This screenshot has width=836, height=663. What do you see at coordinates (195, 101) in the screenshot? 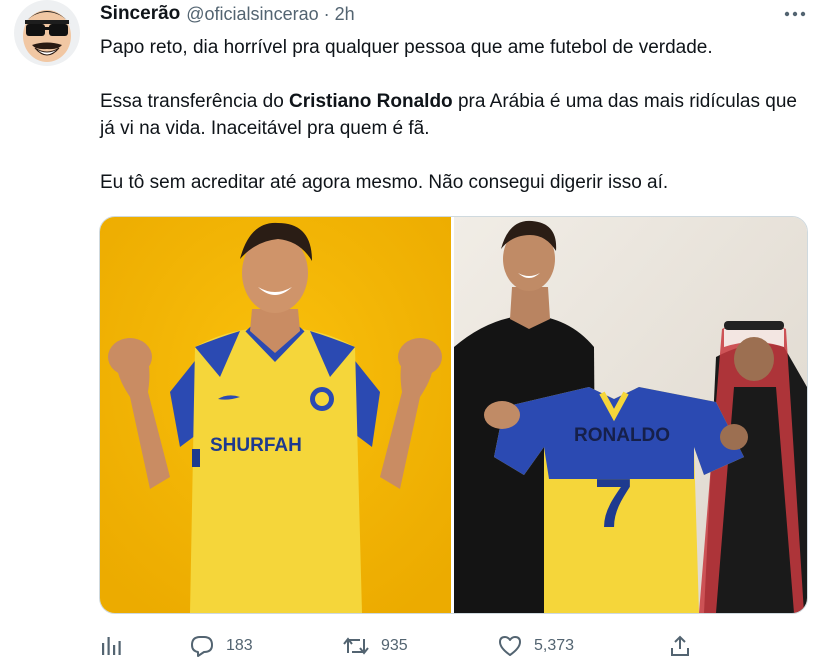
I see `tweet-text-part: Essa transferência do` at bounding box center [195, 101].